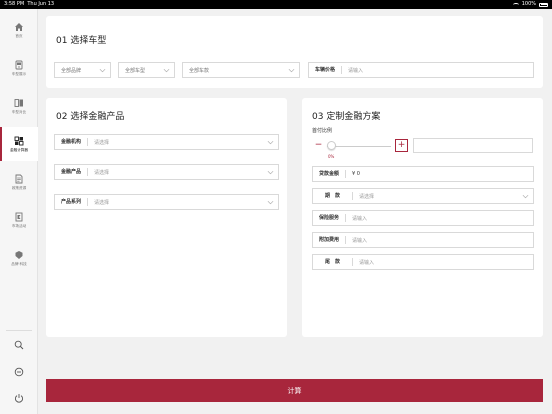 Image resolution: width=552 pixels, height=414 pixels. Describe the element at coordinates (330, 240) in the screenshot. I see `extra-fee-label: 附加费用` at that location.